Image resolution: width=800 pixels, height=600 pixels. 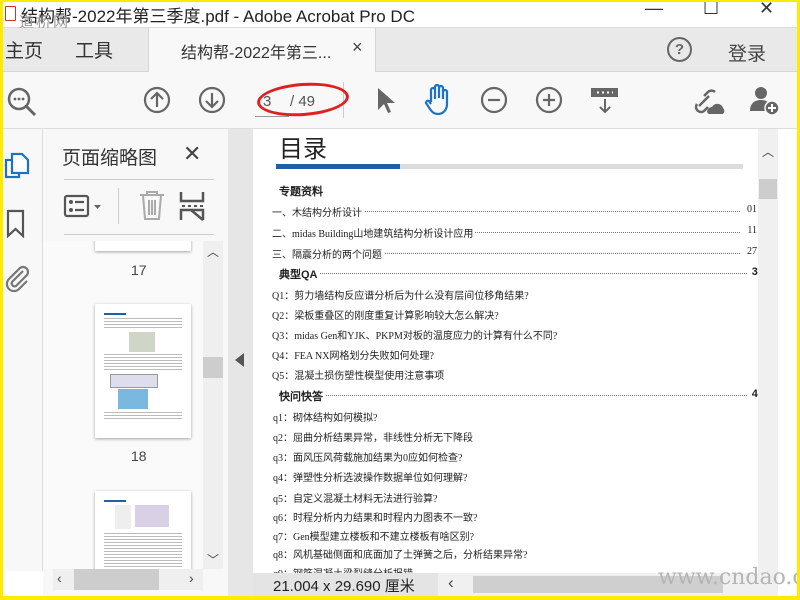 I want to click on select-cursor-icon, so click(x=385, y=101).